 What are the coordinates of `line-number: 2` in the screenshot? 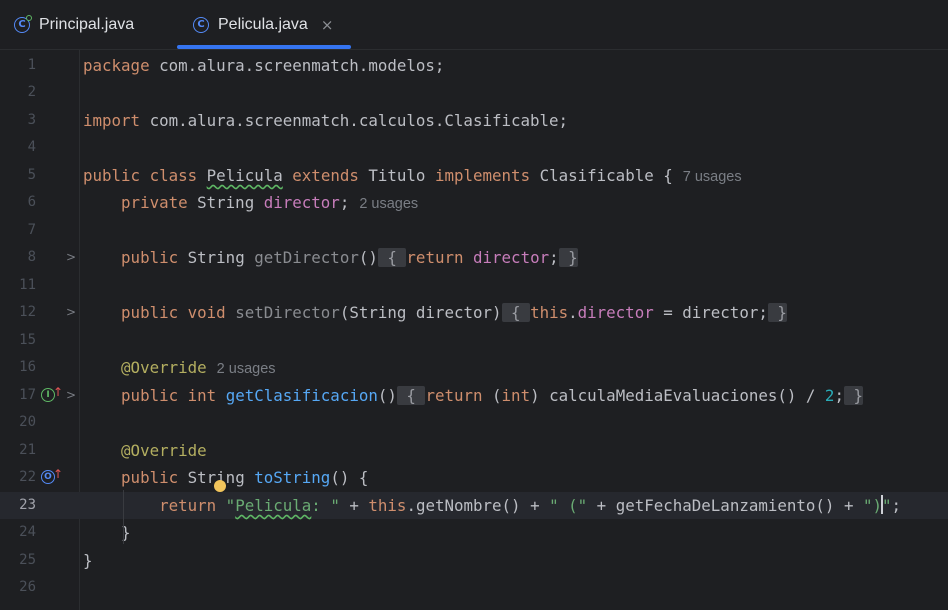 It's located at (31, 92).